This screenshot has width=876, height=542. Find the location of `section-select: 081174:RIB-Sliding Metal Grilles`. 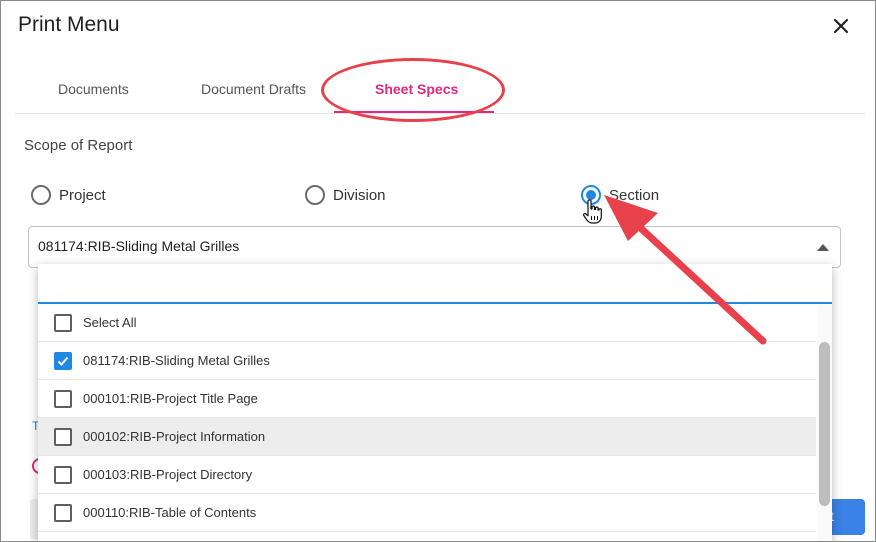

section-select: 081174:RIB-Sliding Metal Grilles is located at coordinates (434, 247).